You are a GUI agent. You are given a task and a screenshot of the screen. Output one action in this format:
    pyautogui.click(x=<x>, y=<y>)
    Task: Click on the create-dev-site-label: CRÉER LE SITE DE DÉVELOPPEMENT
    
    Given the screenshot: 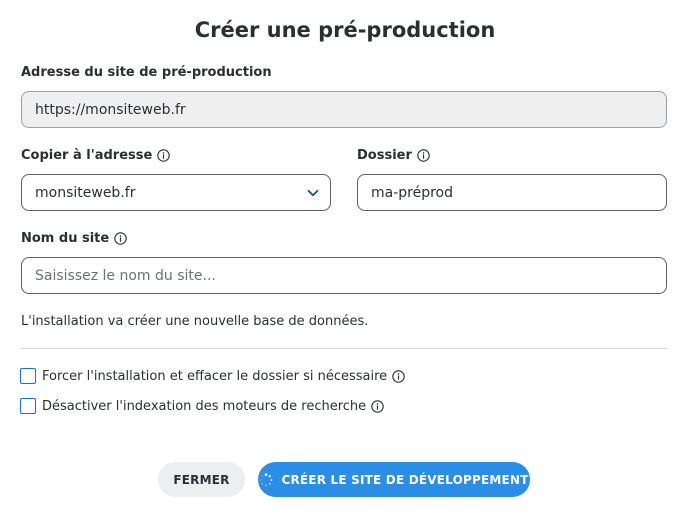 What is the action you would take?
    pyautogui.click(x=405, y=479)
    